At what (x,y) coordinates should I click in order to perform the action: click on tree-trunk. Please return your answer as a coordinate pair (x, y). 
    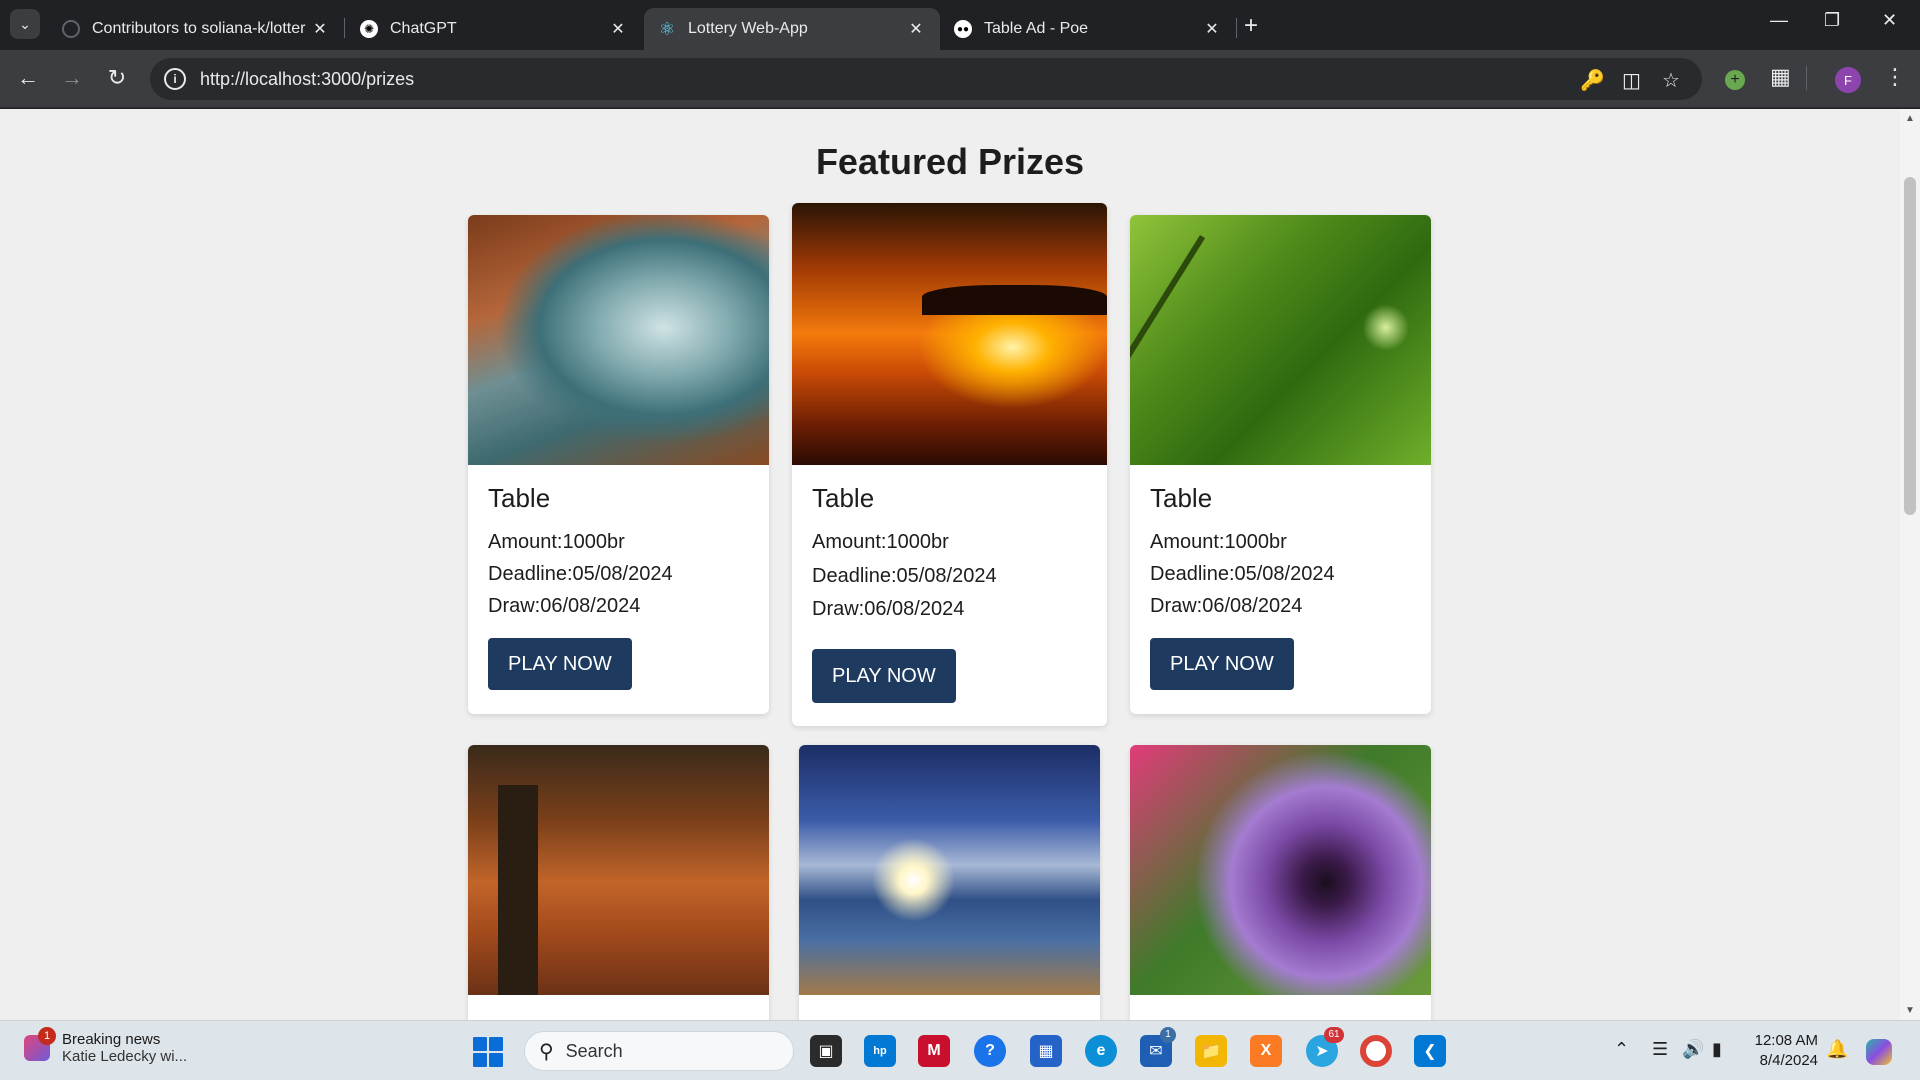
    Looking at the image, I should click on (518, 890).